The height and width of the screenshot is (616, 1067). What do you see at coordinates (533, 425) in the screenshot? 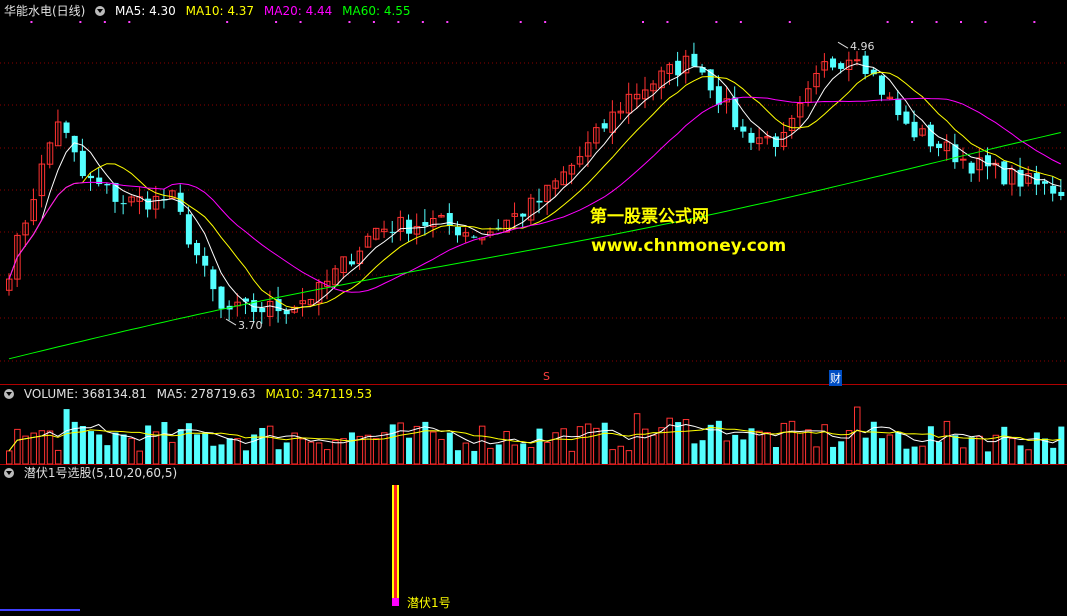
I see `volume-chart` at bounding box center [533, 425].